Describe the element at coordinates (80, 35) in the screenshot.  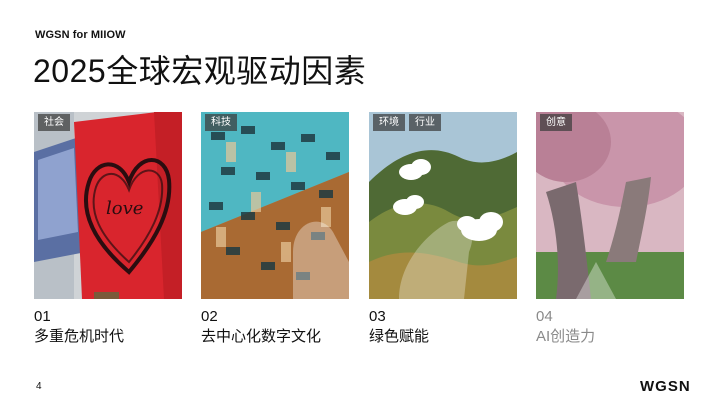
I see `brand-top: WGSN for MIIOW` at that location.